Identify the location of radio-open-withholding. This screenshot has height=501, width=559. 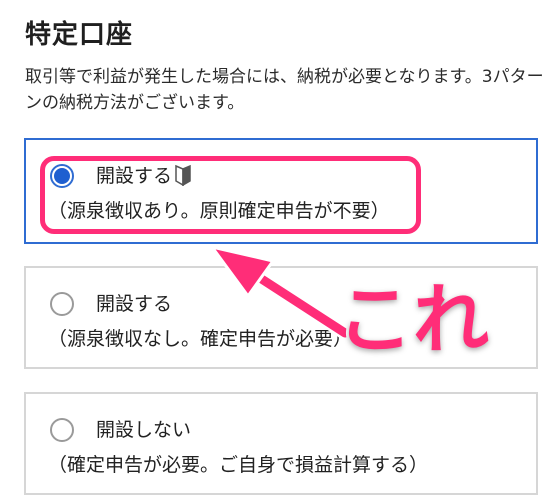
(62, 176).